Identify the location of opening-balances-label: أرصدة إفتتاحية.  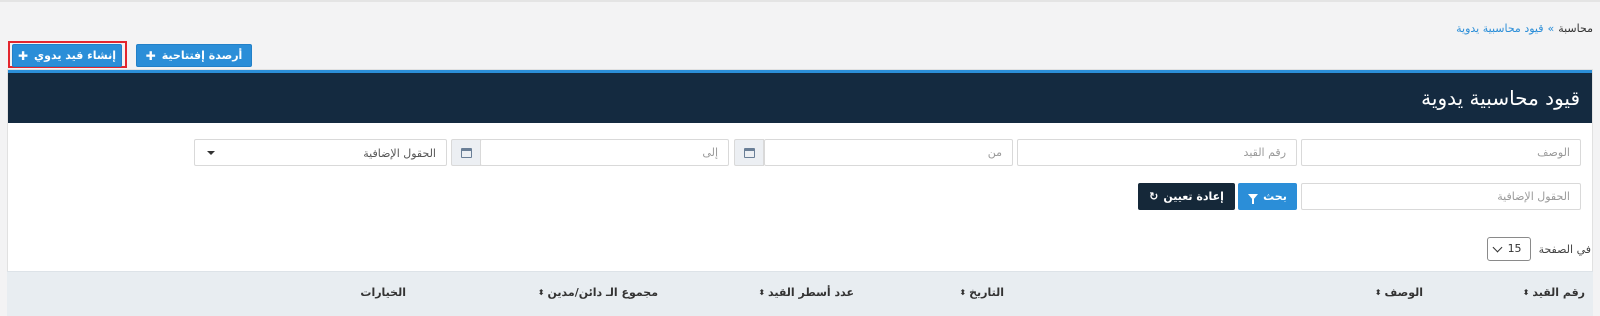
(202, 55).